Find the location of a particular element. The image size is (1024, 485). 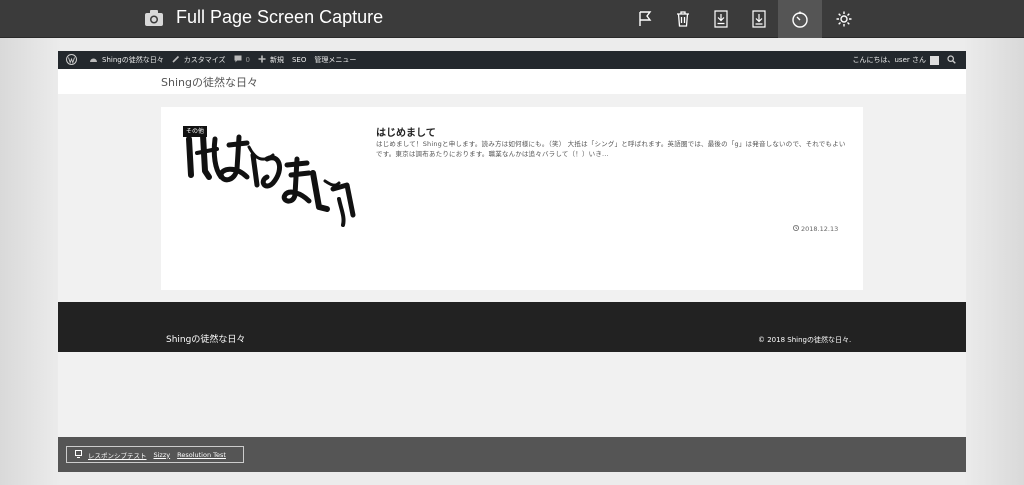

extension-title: Full Page Screen Capture is located at coordinates (280, 17).